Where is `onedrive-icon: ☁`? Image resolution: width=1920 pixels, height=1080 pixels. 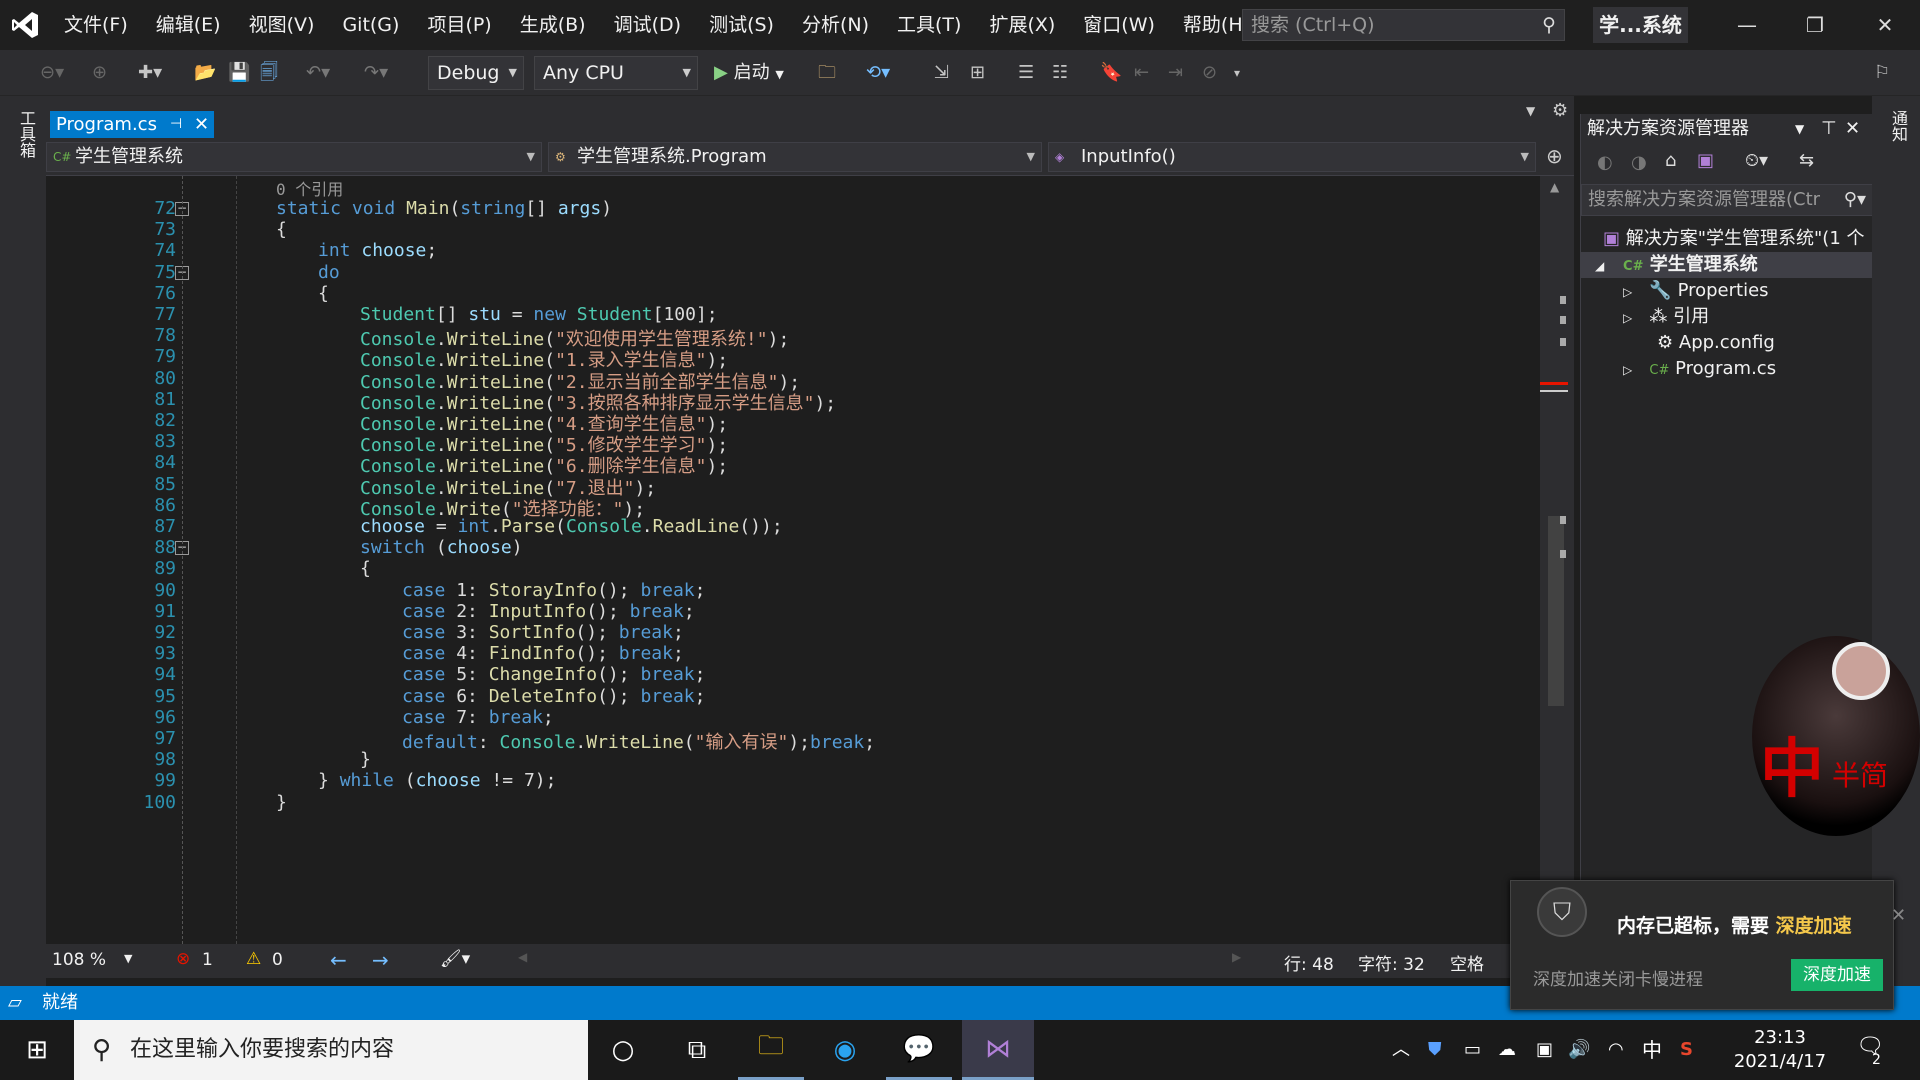 onedrive-icon: ☁ is located at coordinates (1507, 1050).